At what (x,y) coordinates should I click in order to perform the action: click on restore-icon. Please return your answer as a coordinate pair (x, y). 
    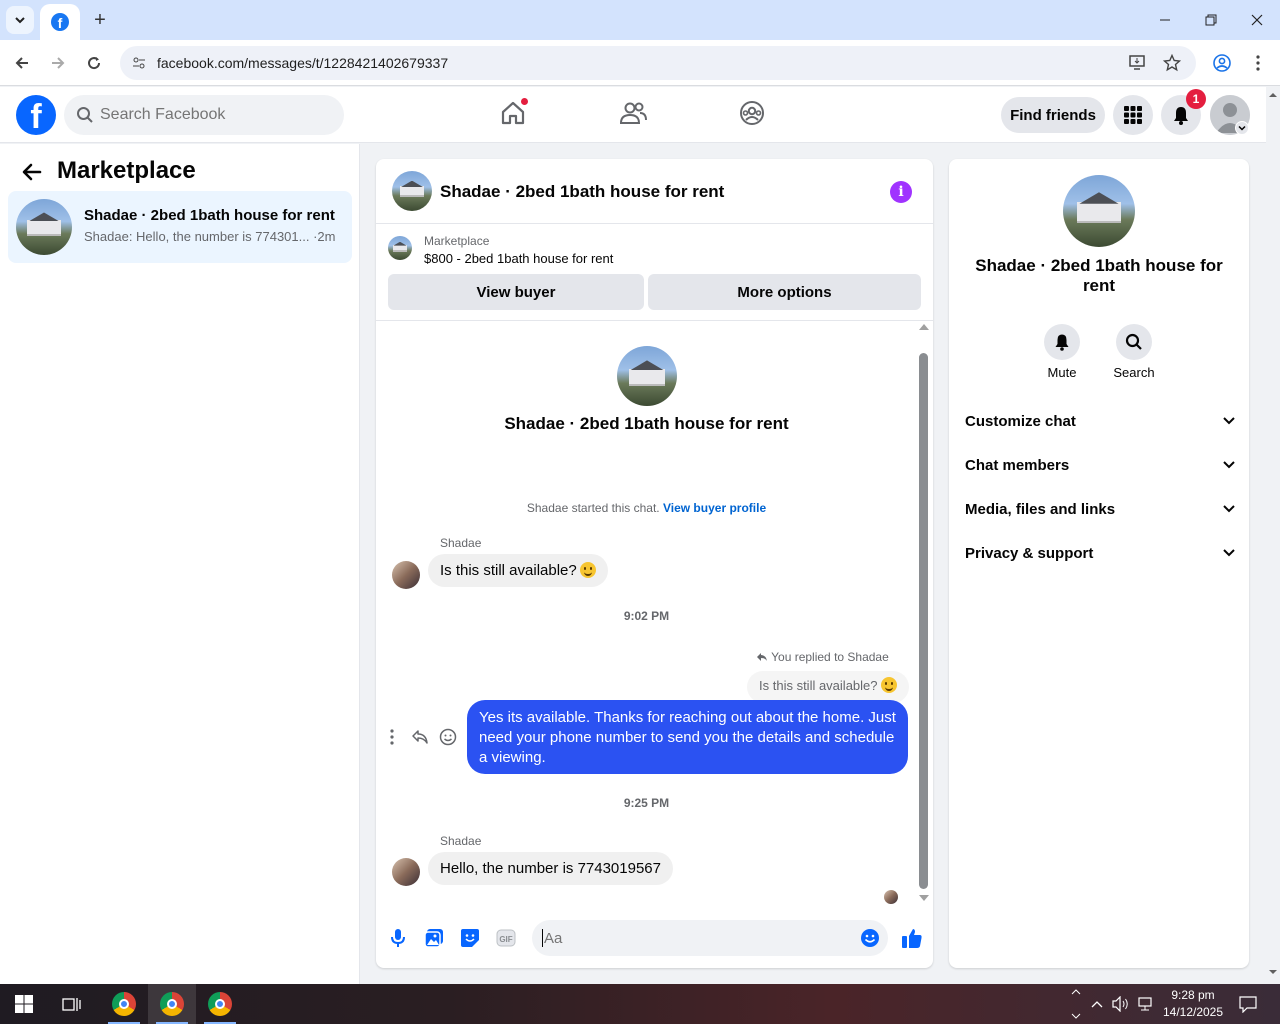
    Looking at the image, I should click on (1211, 20).